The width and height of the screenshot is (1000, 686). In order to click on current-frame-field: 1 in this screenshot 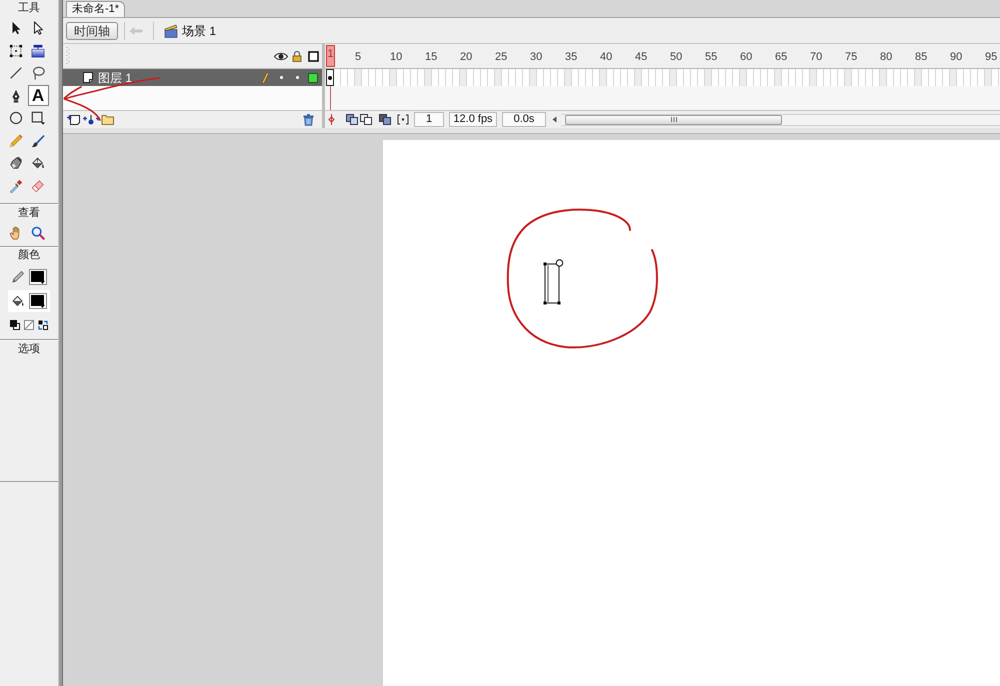, I will do `click(429, 119)`.